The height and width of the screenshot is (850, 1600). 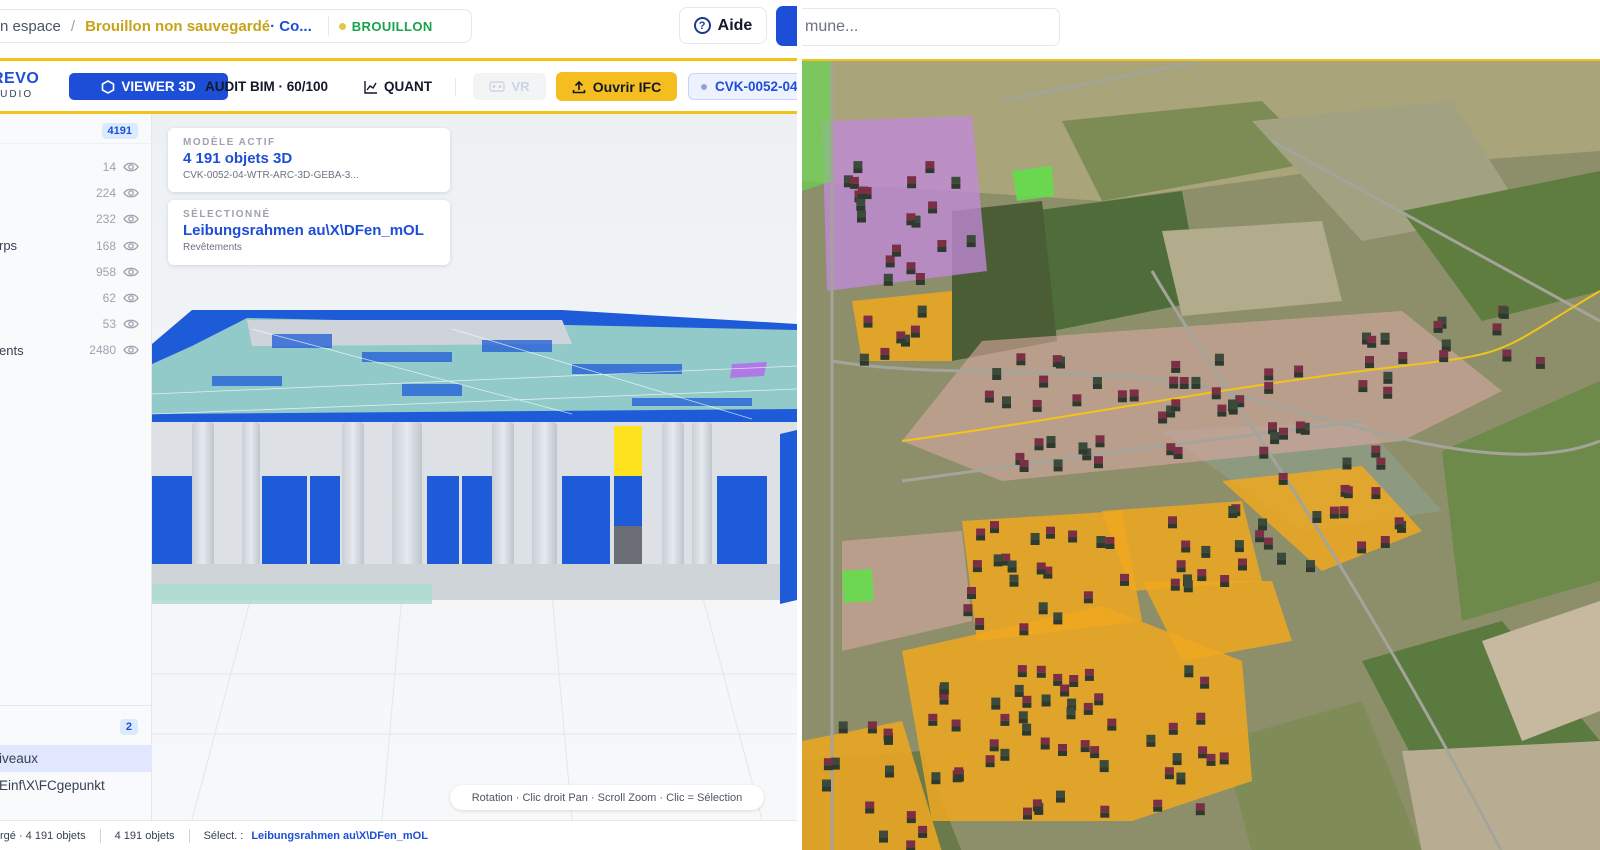 What do you see at coordinates (19, 758) in the screenshot?
I see `level-item-label: iveaux` at bounding box center [19, 758].